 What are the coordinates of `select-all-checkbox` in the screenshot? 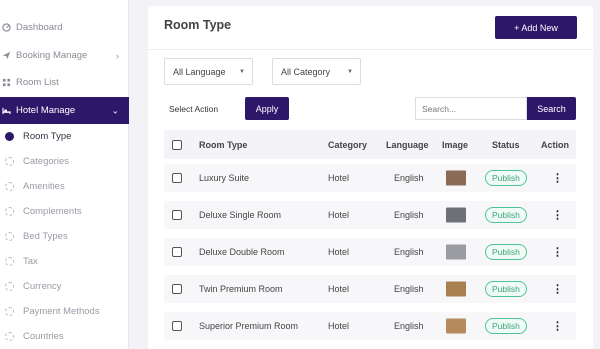 It's located at (177, 144).